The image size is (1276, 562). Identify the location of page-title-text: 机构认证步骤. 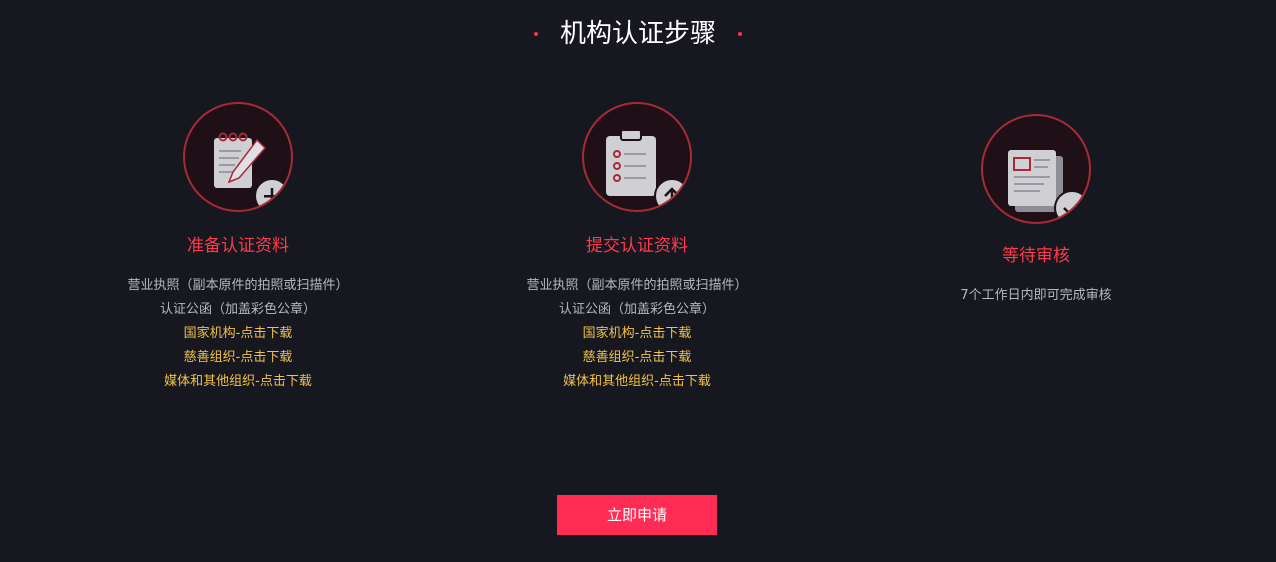
(637, 34).